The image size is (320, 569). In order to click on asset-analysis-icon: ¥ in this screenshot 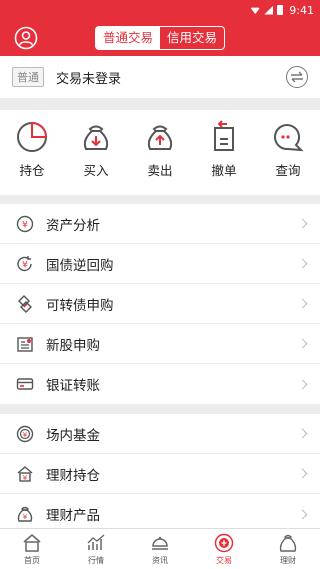, I will do `click(25, 223)`.